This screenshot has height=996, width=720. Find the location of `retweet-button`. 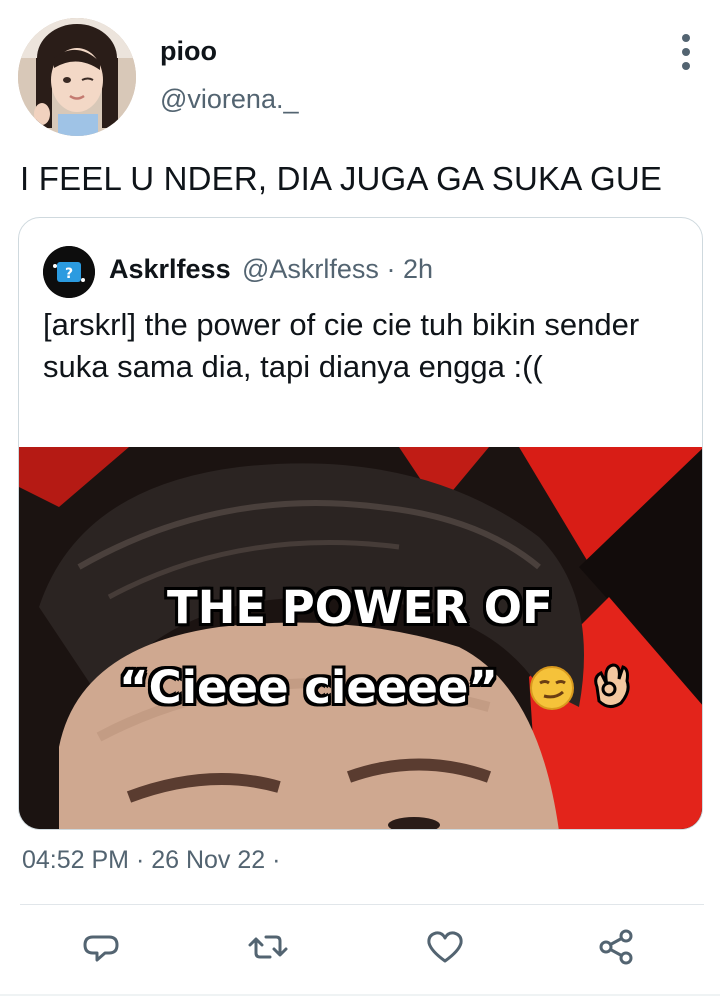

retweet-button is located at coordinates (268, 947).